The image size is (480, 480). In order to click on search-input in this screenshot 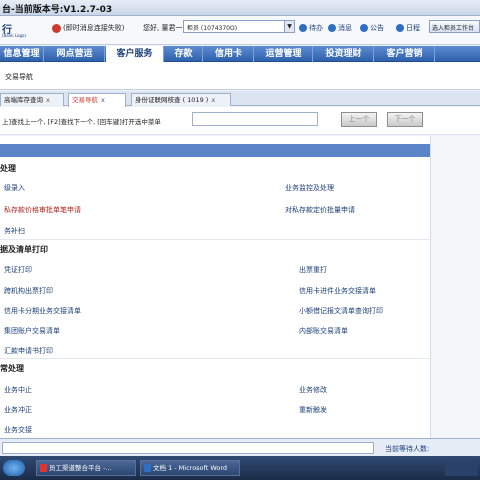, I will do `click(255, 119)`.